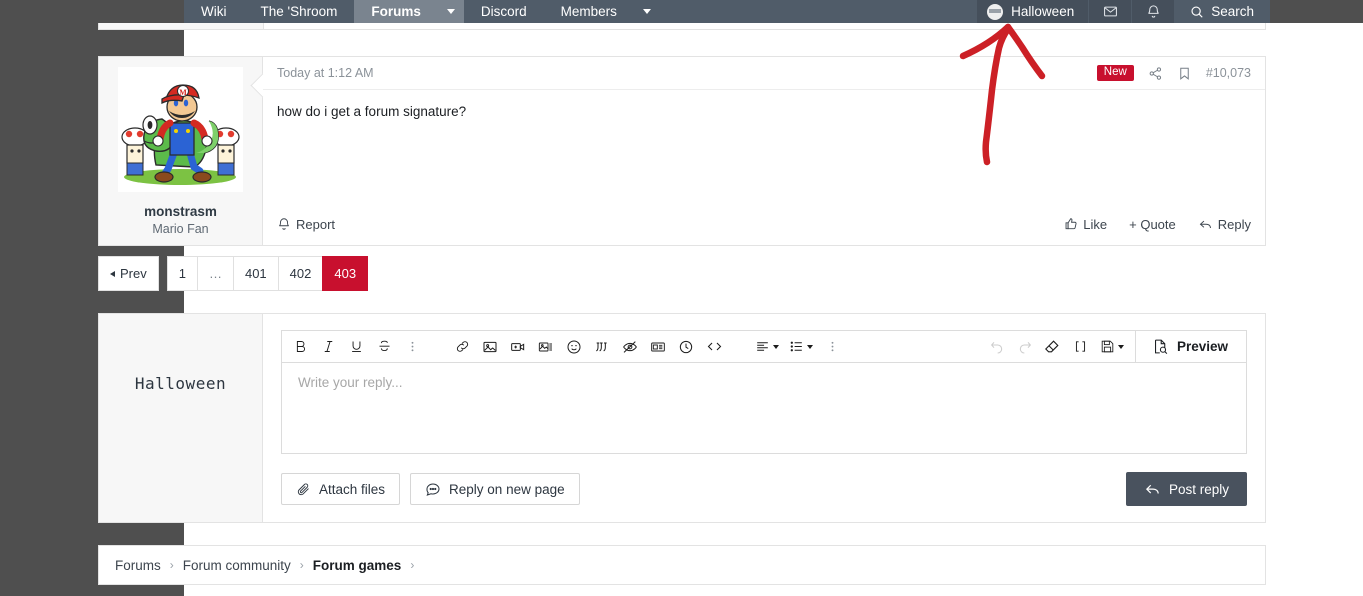 The image size is (1363, 596). What do you see at coordinates (1071, 224) in the screenshot?
I see `thumbs-up-icon` at bounding box center [1071, 224].